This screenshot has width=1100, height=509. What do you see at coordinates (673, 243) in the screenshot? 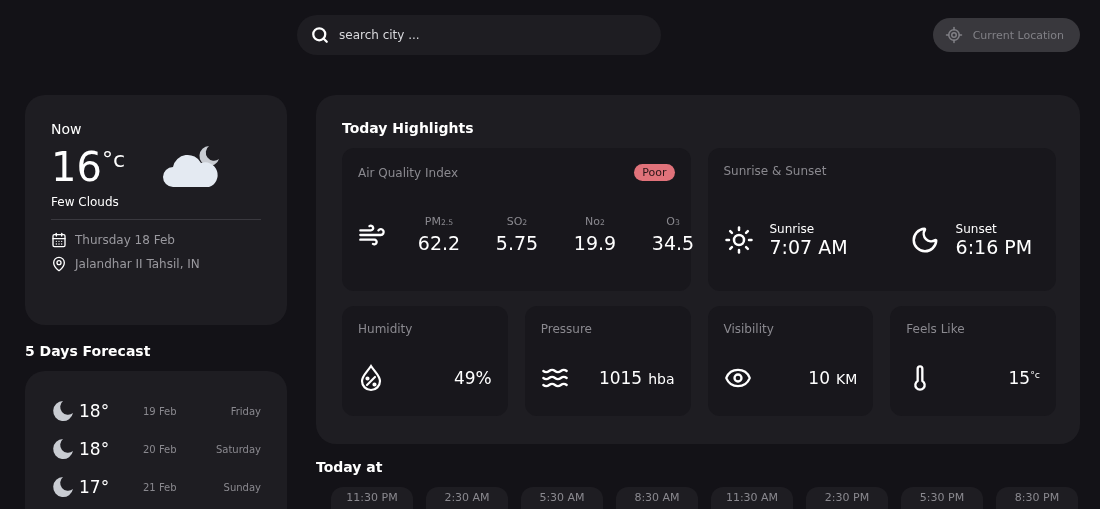
I see `pollutant-value: 34.5` at bounding box center [673, 243].